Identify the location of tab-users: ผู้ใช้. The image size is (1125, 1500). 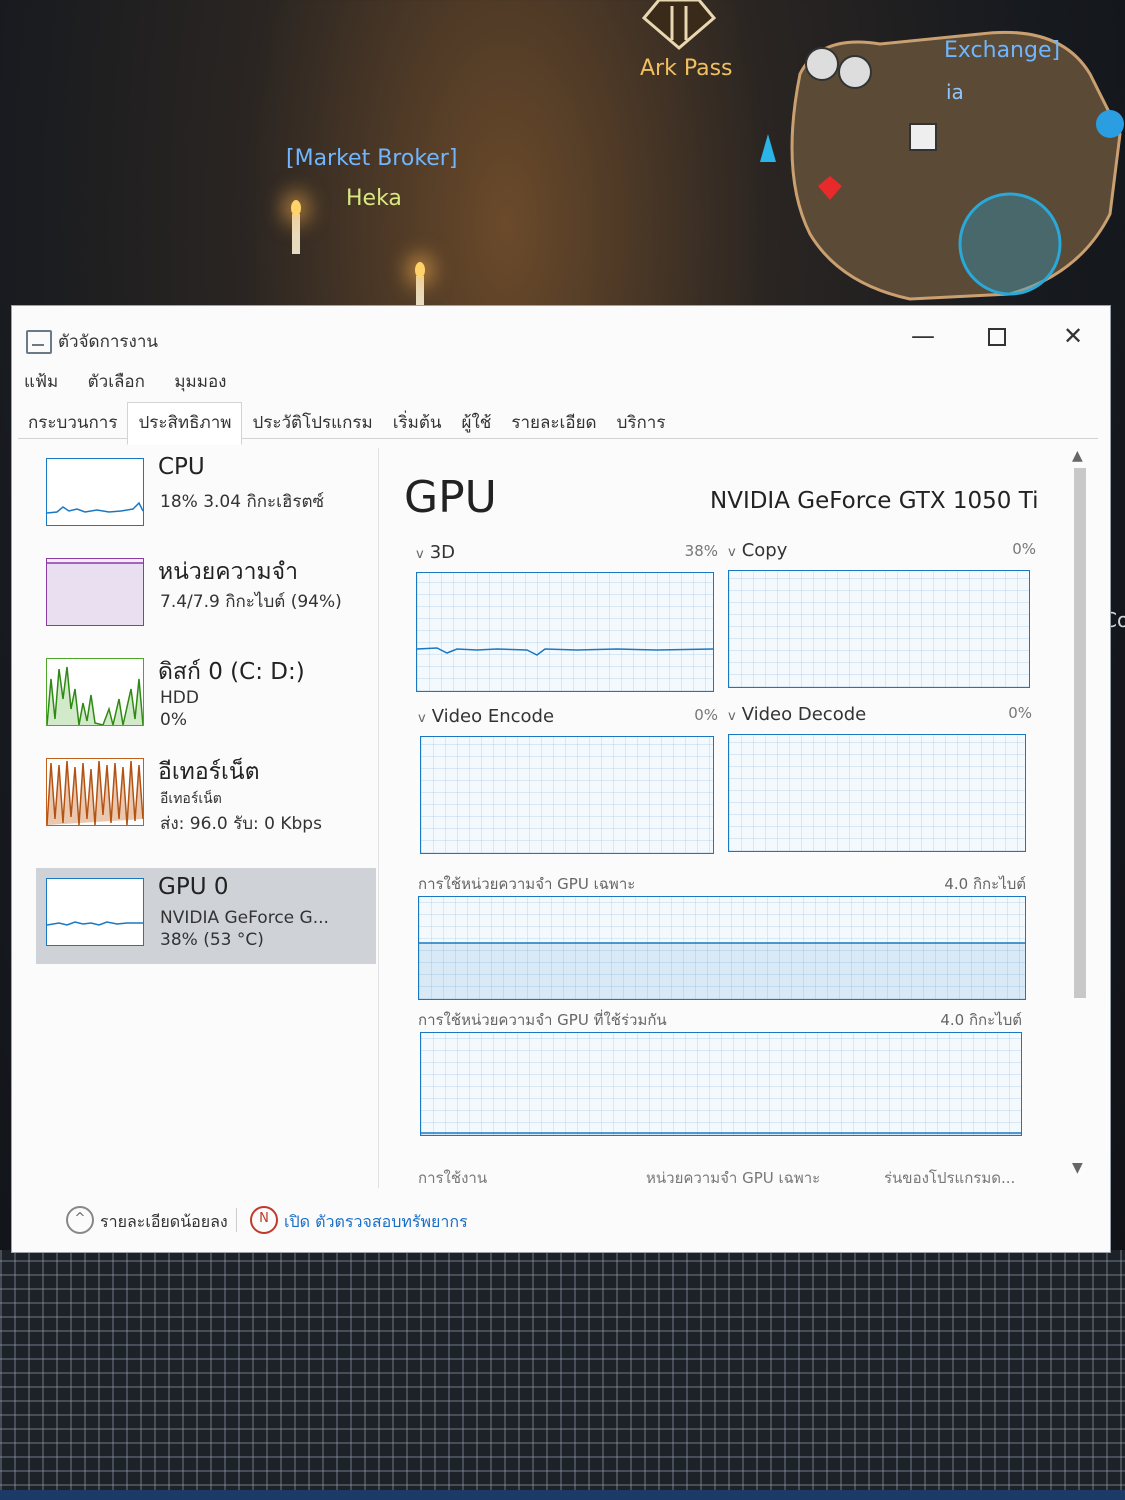
(477, 423).